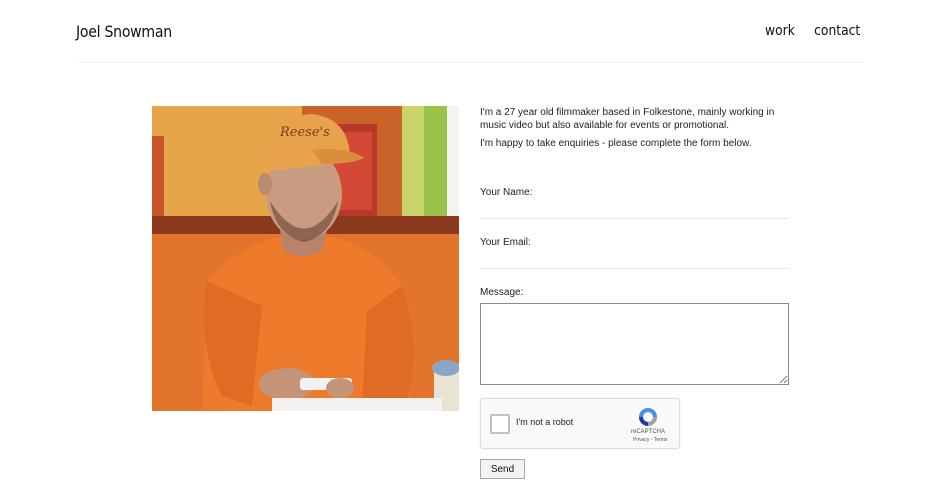  I want to click on send-button: Send, so click(502, 469).